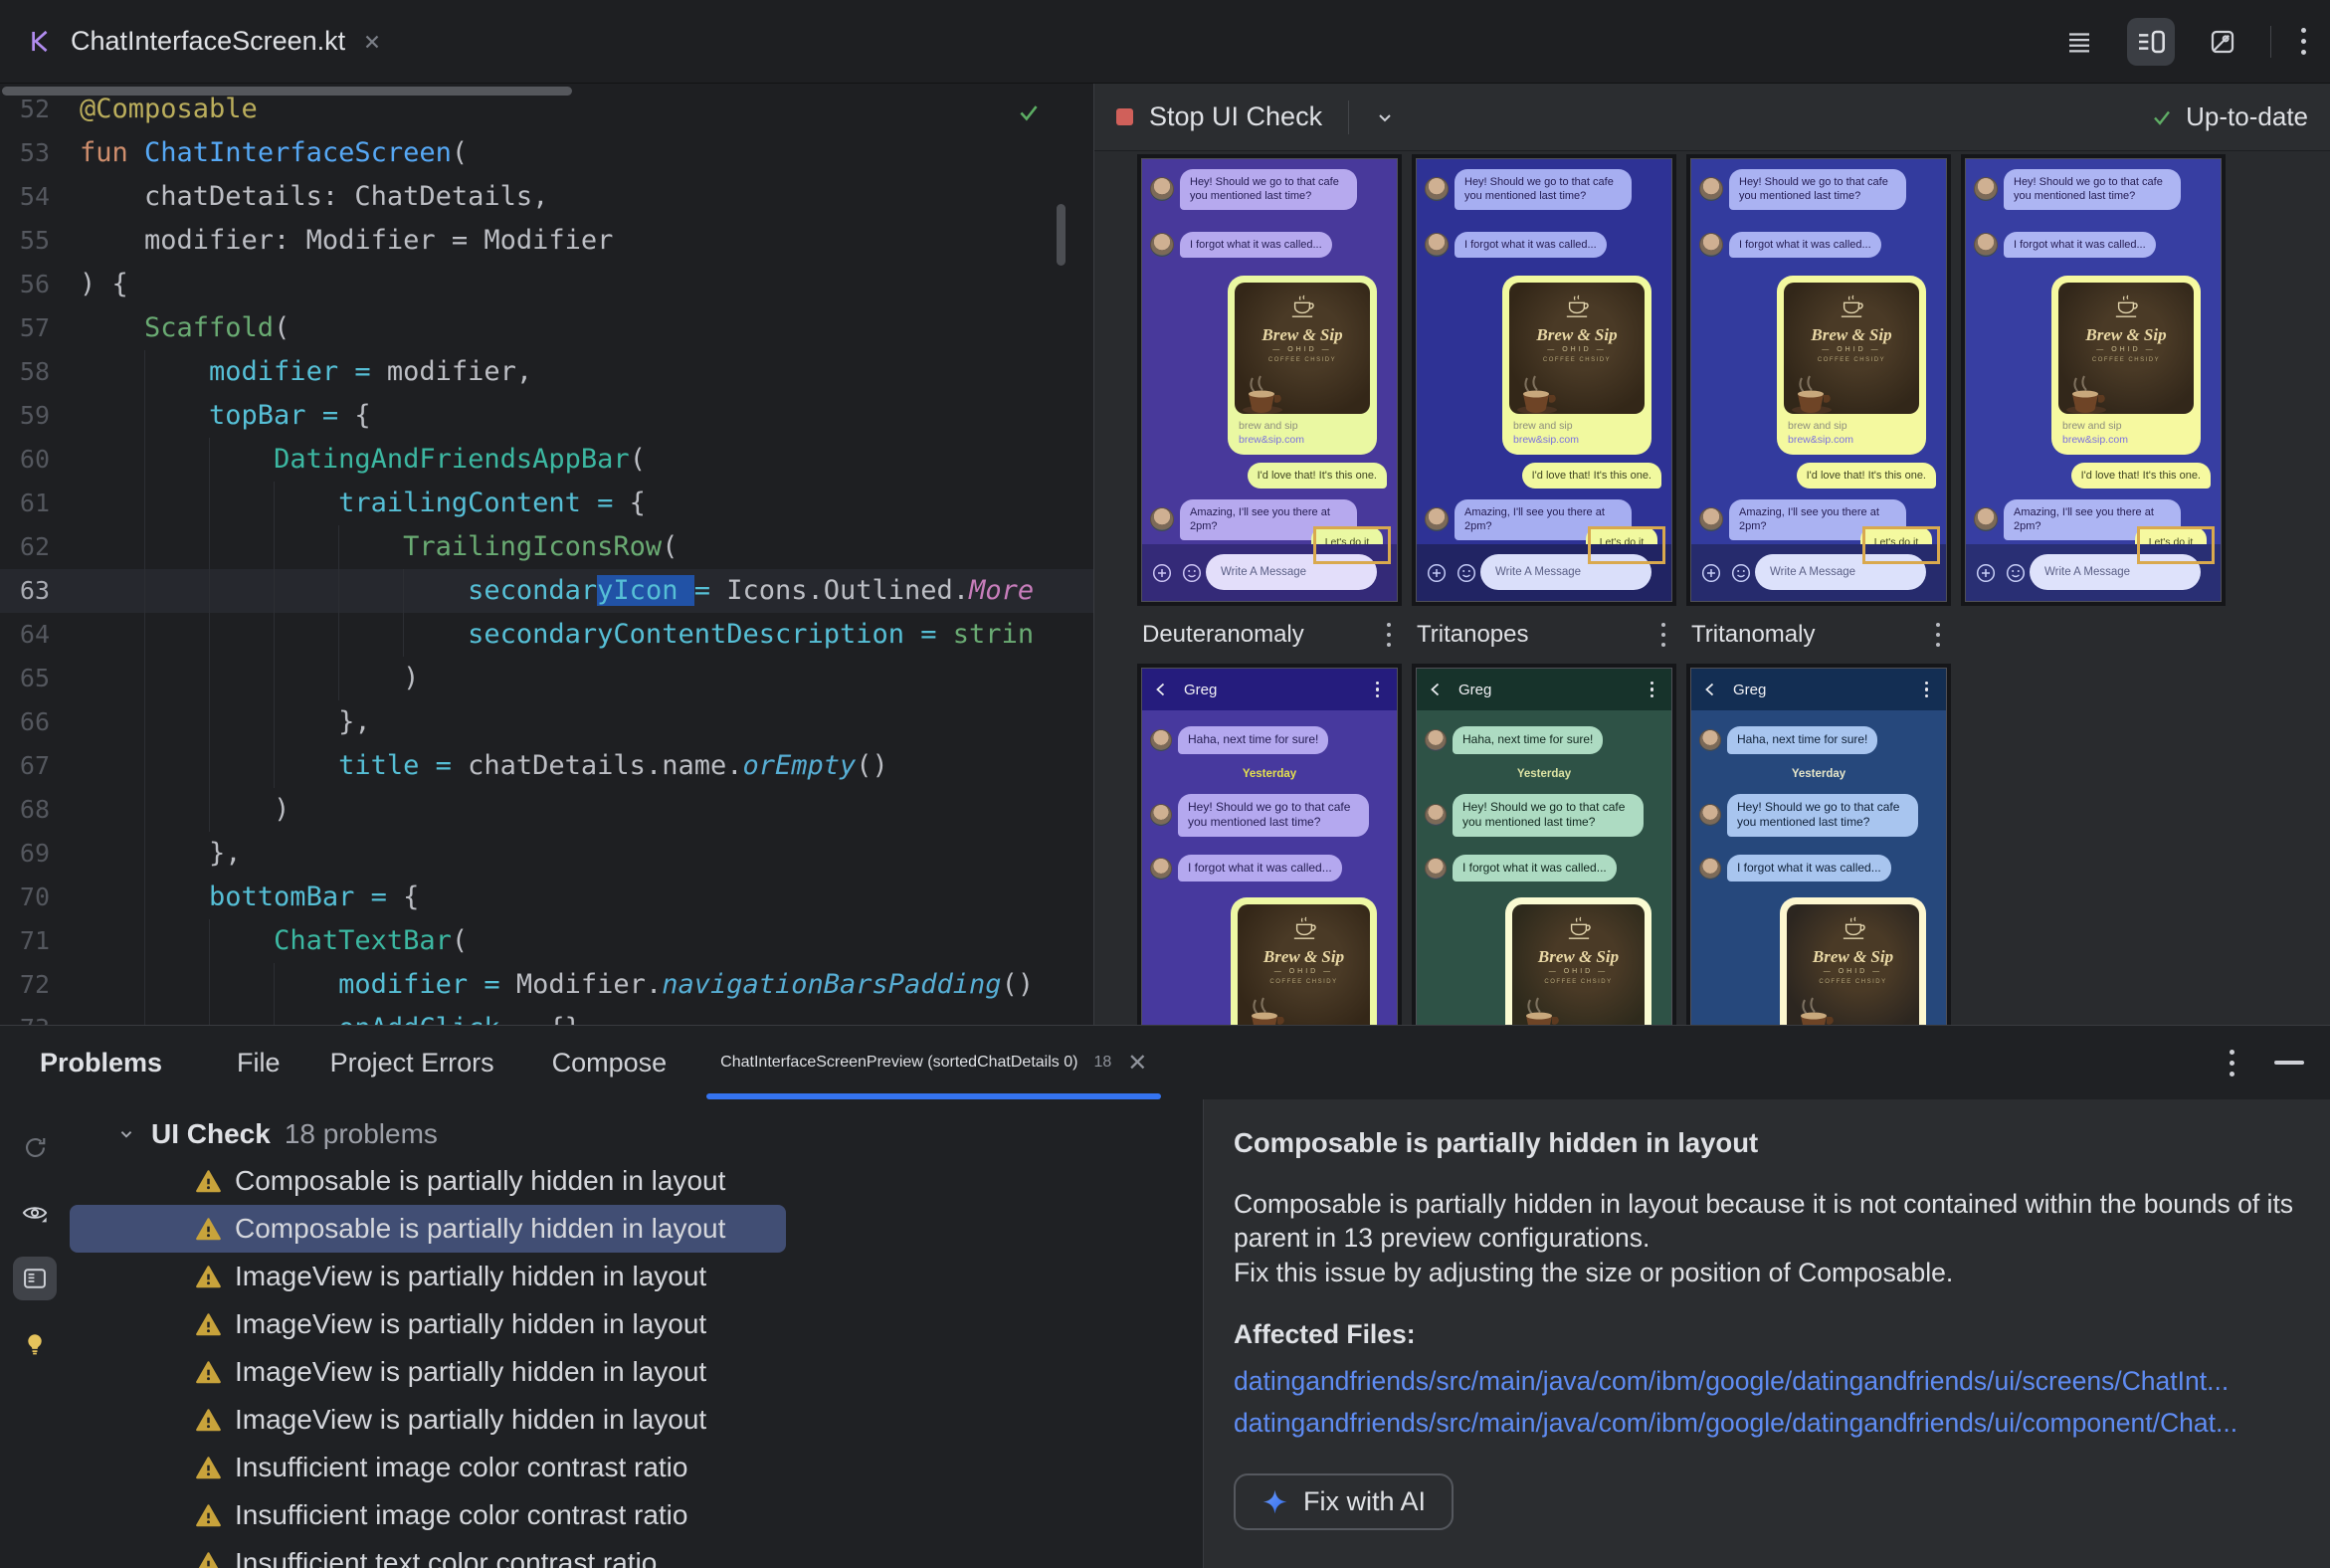 The image size is (2330, 1568). What do you see at coordinates (546, 897) in the screenshot?
I see `code-line: 70 bottomBar = {` at bounding box center [546, 897].